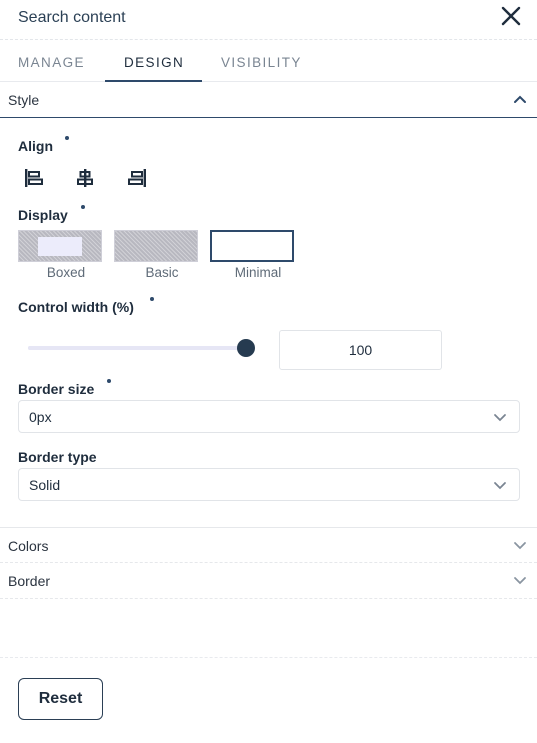 The height and width of the screenshot is (743, 537). What do you see at coordinates (34, 178) in the screenshot?
I see `align-left-icon` at bounding box center [34, 178].